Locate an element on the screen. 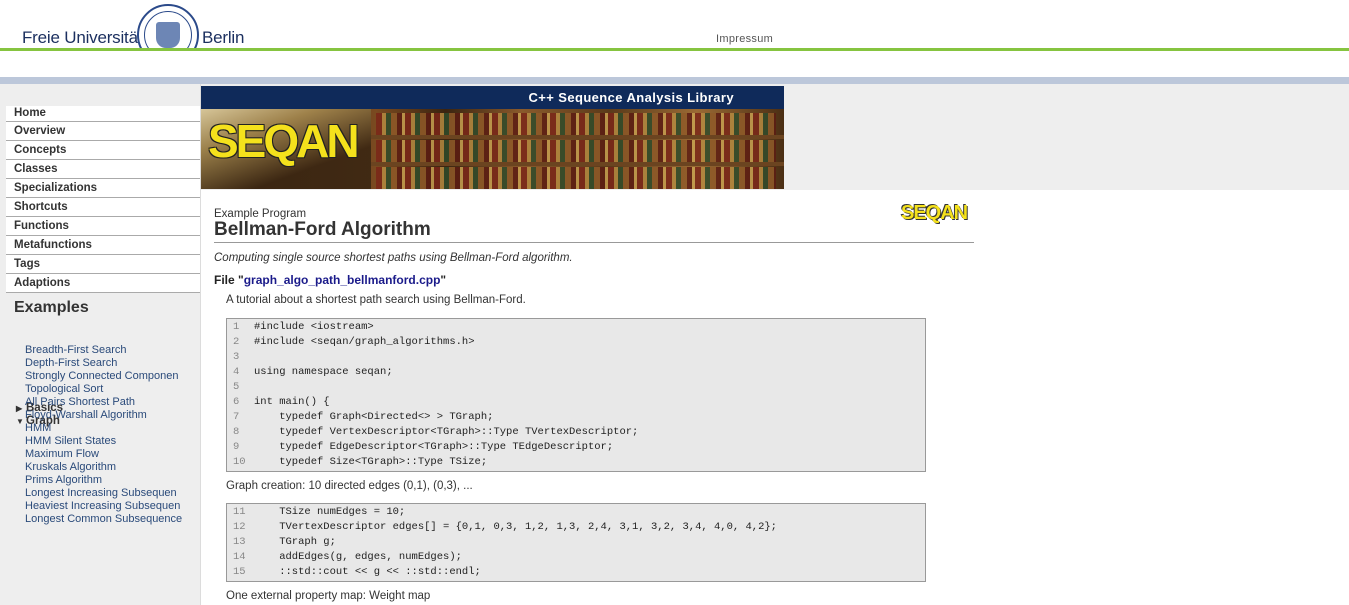  sidebar-item-concepts: Concepts is located at coordinates (103, 150).